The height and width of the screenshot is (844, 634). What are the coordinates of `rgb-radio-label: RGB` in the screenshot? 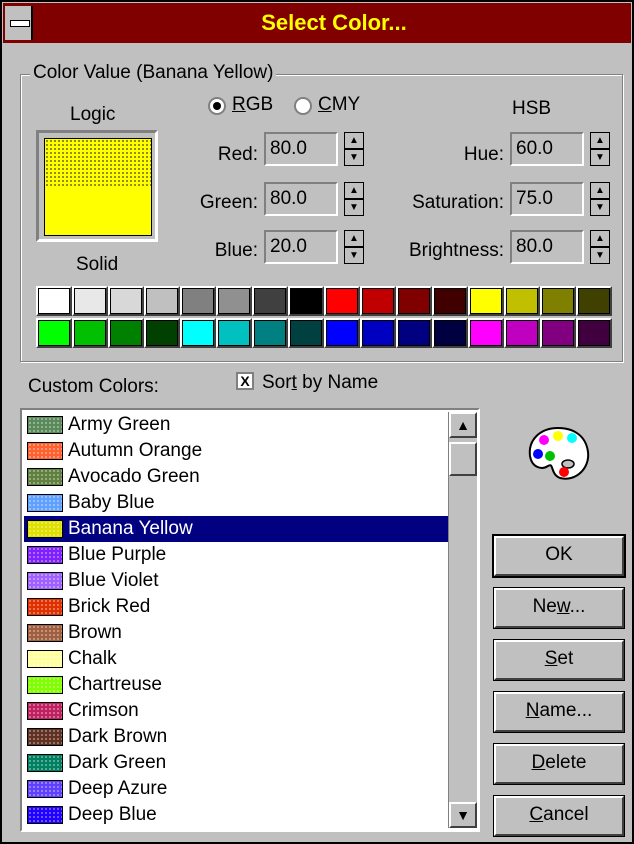 It's located at (252, 105).